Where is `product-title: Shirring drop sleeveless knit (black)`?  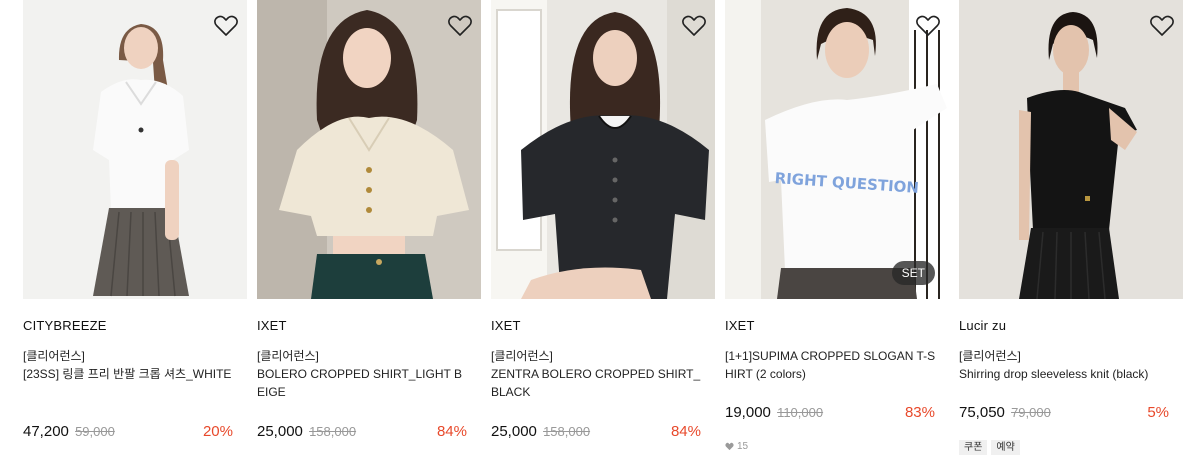
product-title: Shirring drop sleeveless knit (black) is located at coordinates (1065, 374).